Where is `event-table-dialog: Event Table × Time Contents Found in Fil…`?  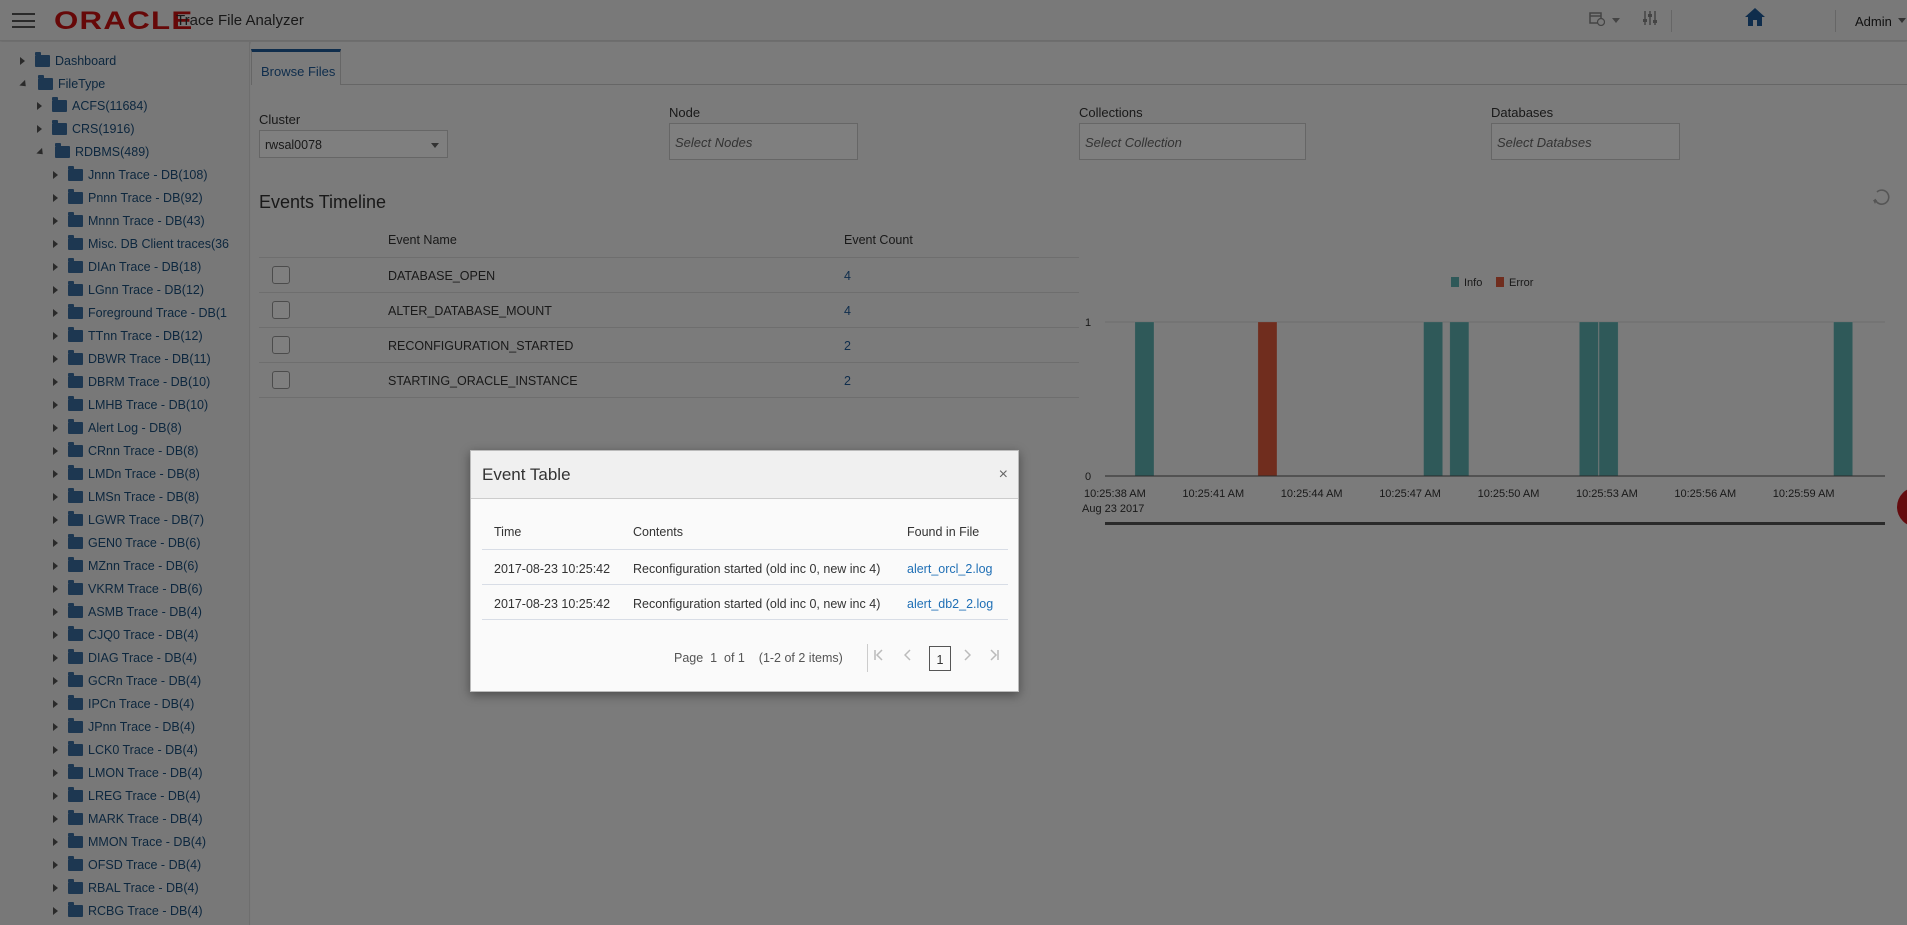 event-table-dialog: Event Table × Time Contents Found in Fil… is located at coordinates (744, 571).